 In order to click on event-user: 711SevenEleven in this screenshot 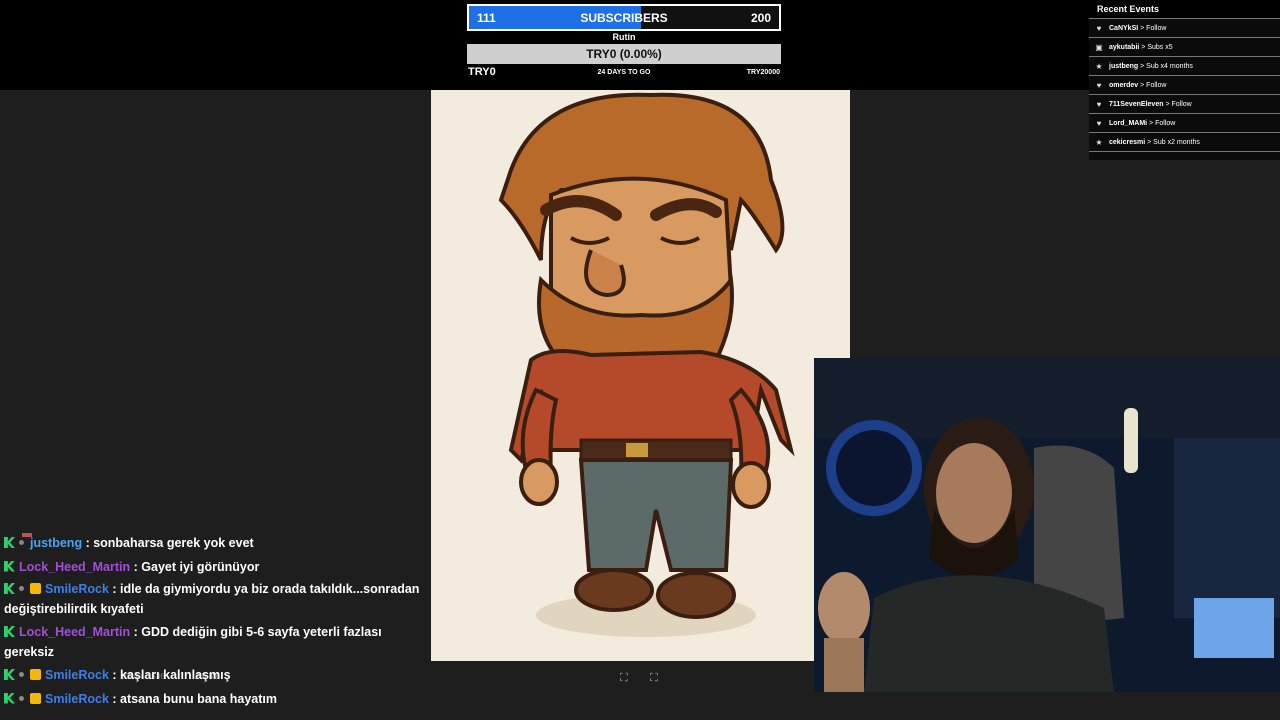, I will do `click(1136, 104)`.